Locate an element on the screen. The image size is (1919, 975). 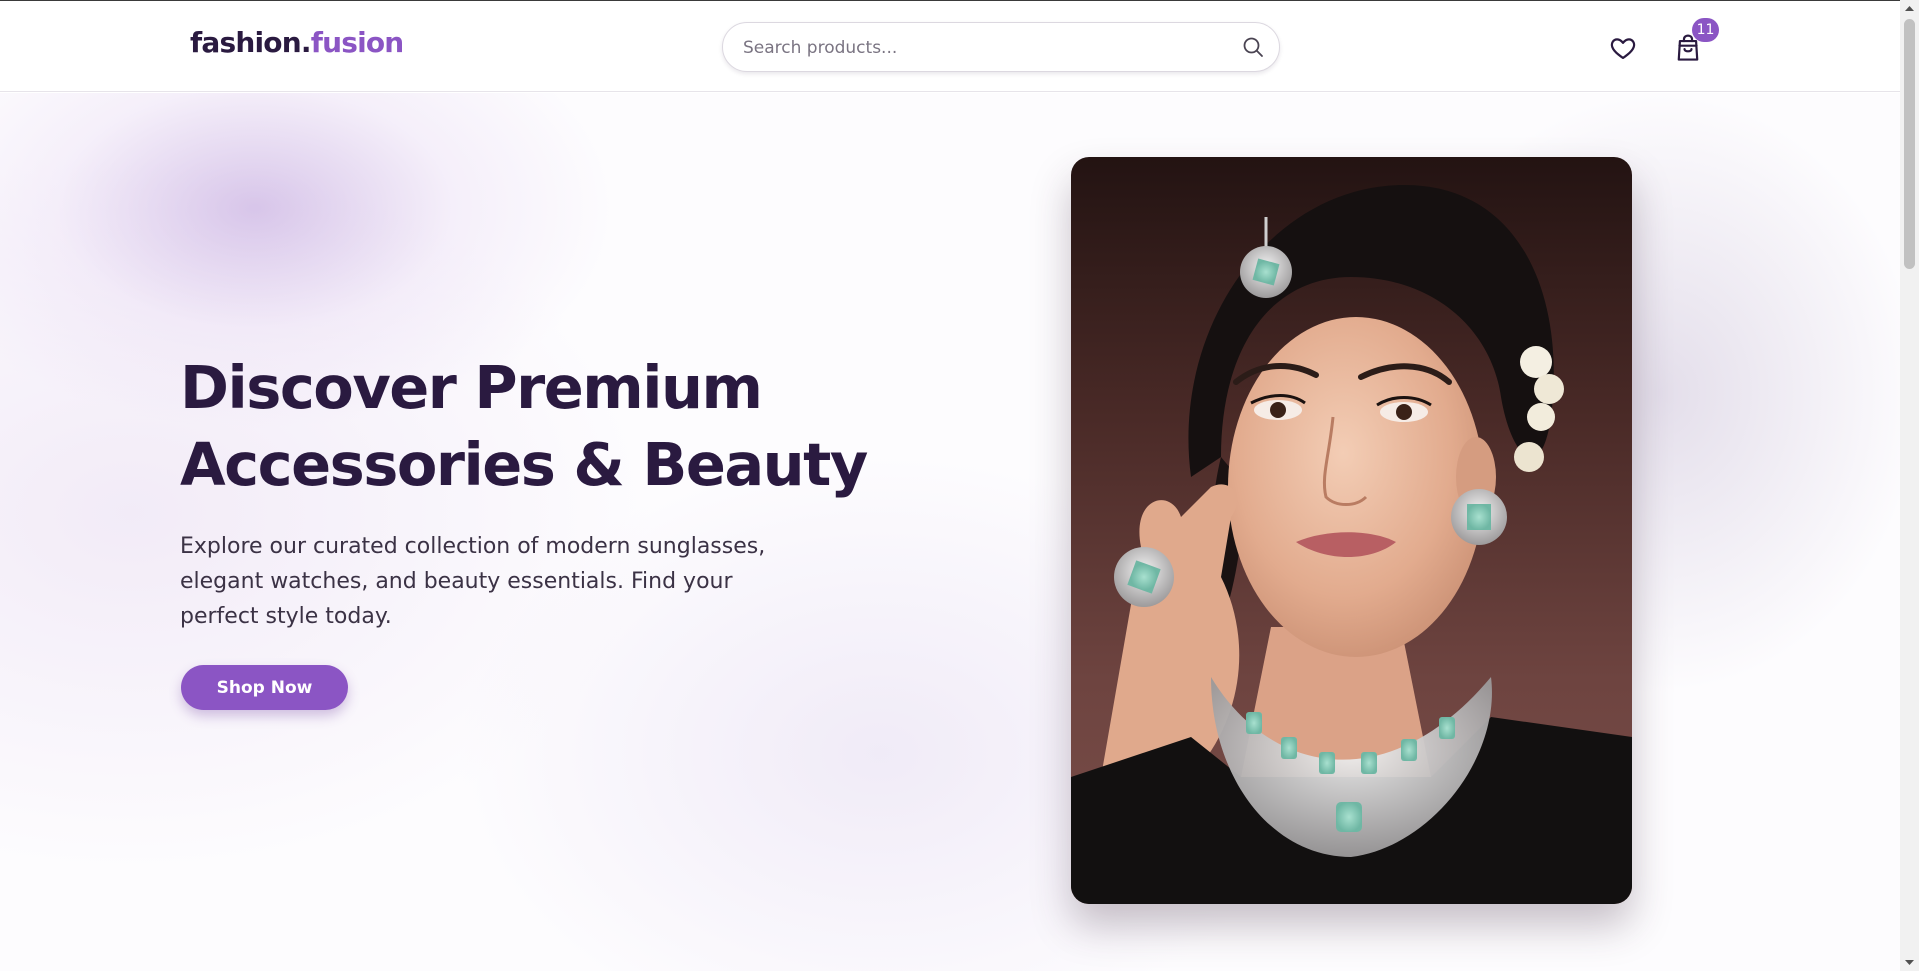
search-icon is located at coordinates (1253, 47).